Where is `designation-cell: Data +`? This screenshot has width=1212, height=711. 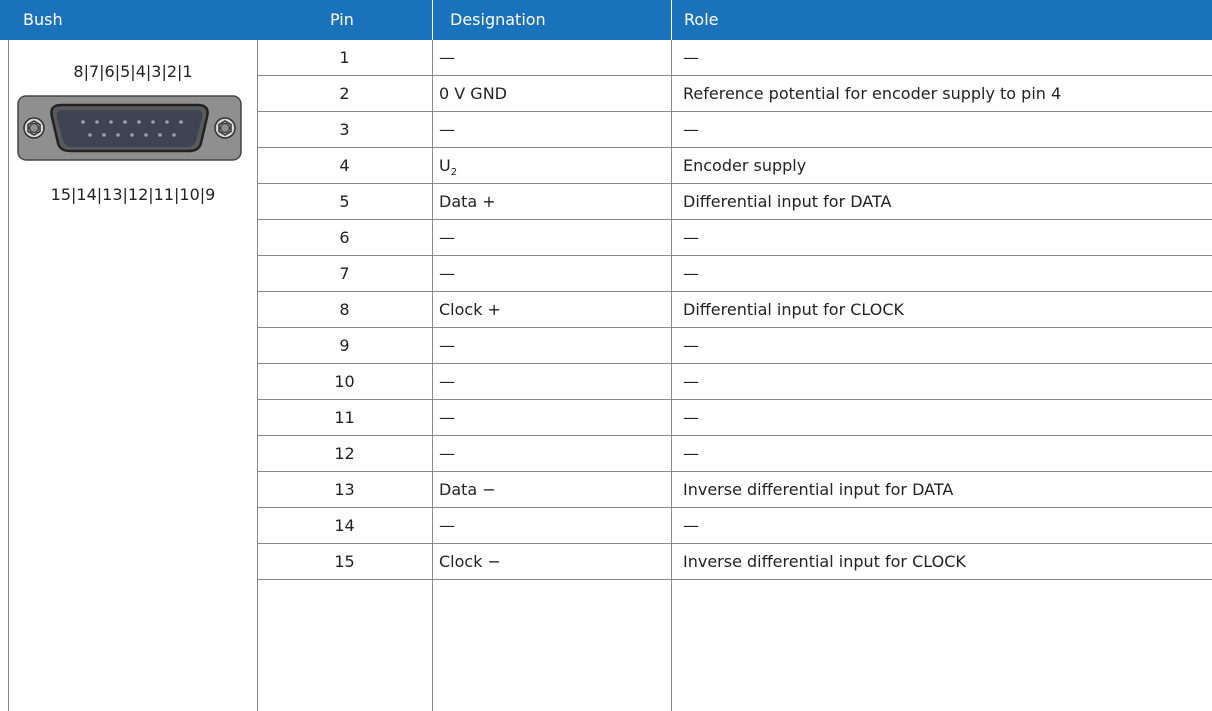
designation-cell: Data + is located at coordinates (467, 201).